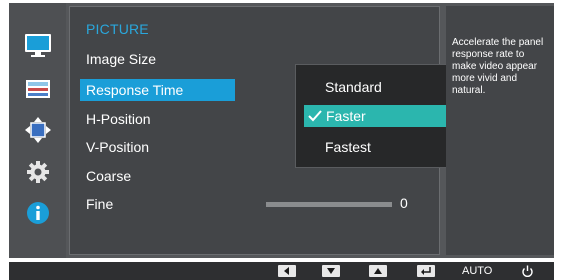 The width and height of the screenshot is (561, 280). I want to click on settings-gear-icon, so click(37, 172).